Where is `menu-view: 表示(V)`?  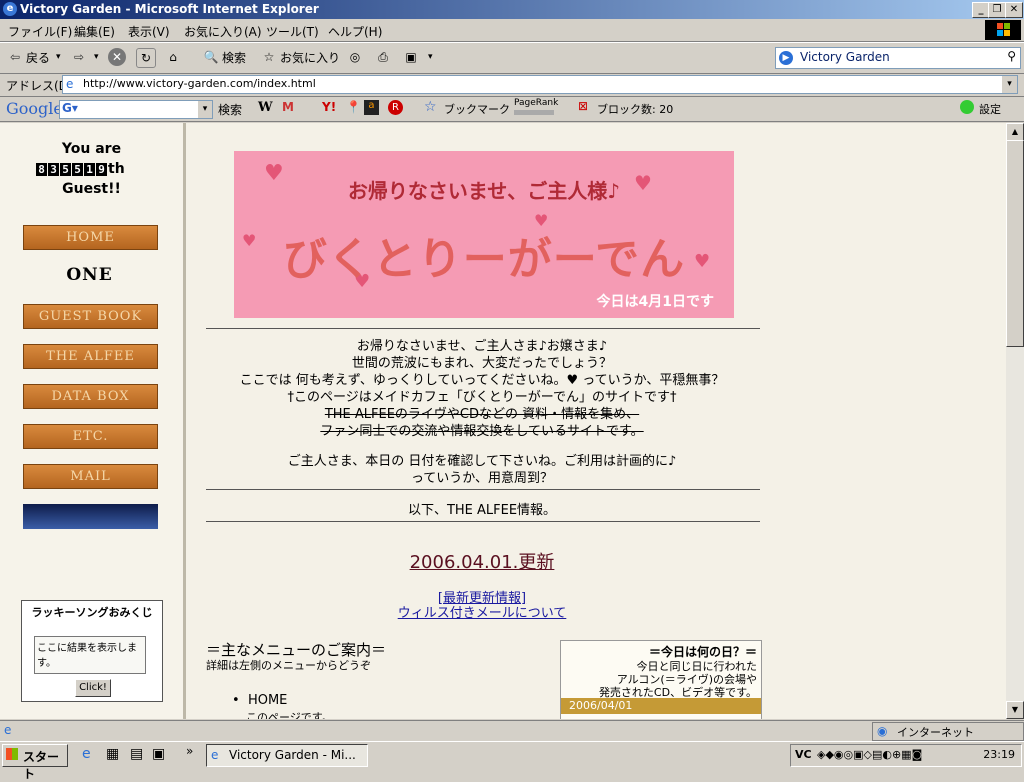
menu-view: 表示(V) is located at coordinates (149, 31).